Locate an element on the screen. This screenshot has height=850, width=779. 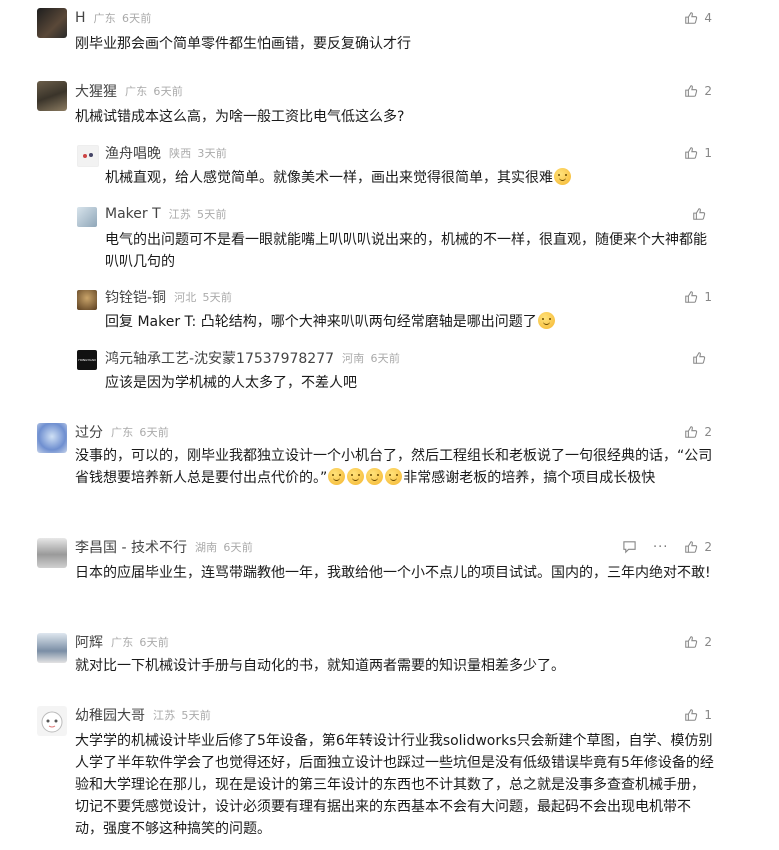
comment-text: 刚毕业那会画个简单零件都生怕画错，要反复确认才行 is located at coordinates (243, 44).